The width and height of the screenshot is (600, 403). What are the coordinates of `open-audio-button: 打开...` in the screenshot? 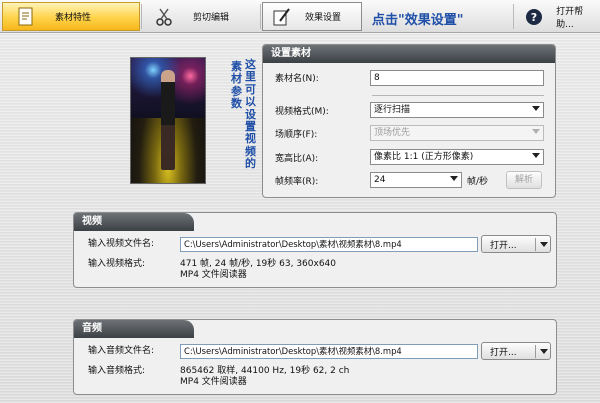 It's located at (516, 351).